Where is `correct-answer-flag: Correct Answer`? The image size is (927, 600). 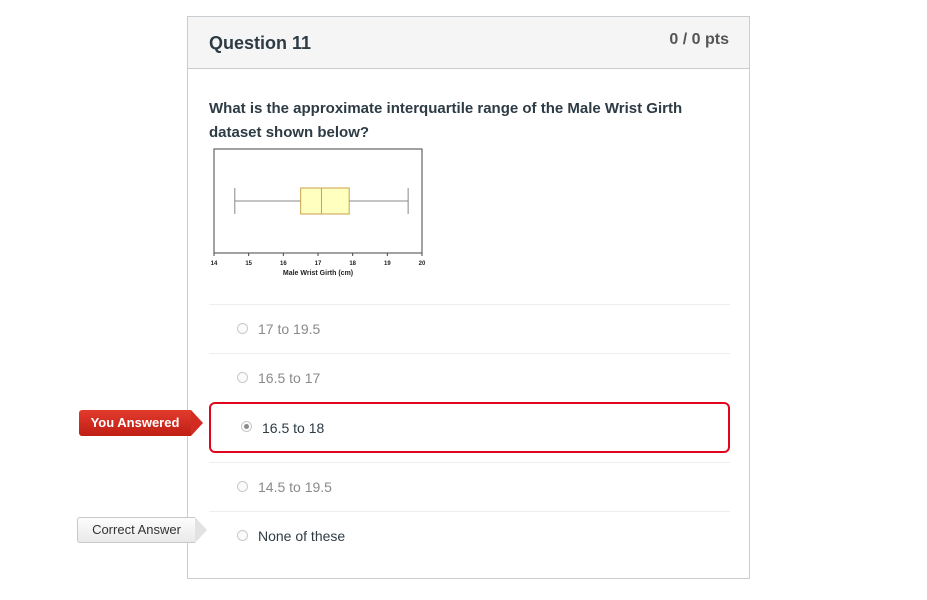 correct-answer-flag: Correct Answer is located at coordinates (142, 530).